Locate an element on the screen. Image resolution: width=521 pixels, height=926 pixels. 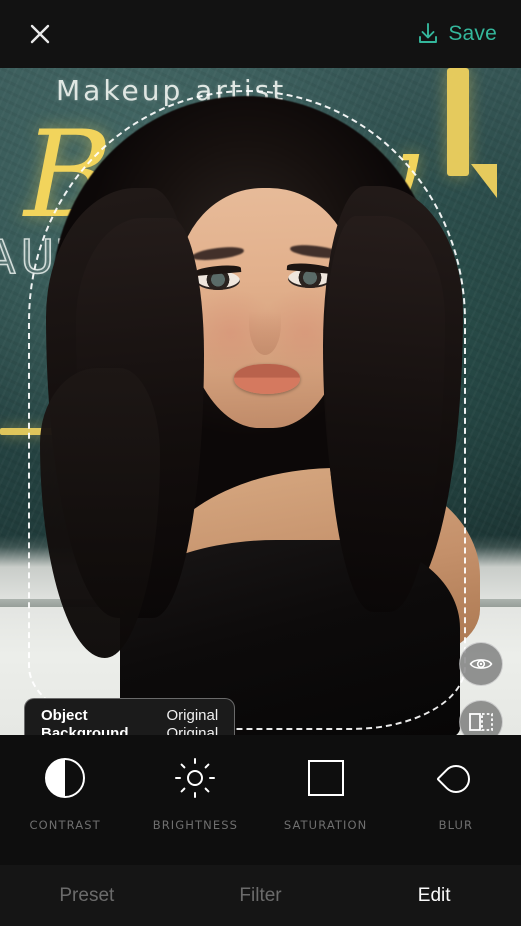
contrast-icon is located at coordinates (65, 778).